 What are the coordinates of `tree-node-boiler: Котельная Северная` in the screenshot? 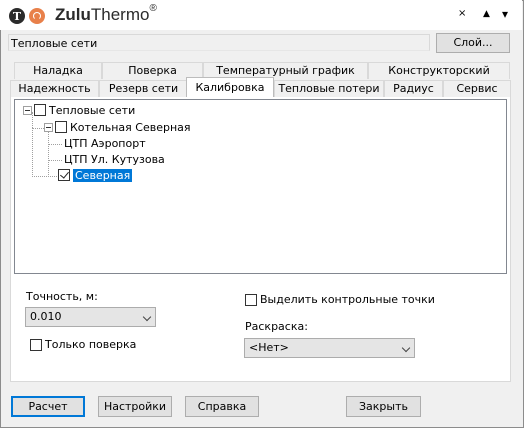 It's located at (117, 127).